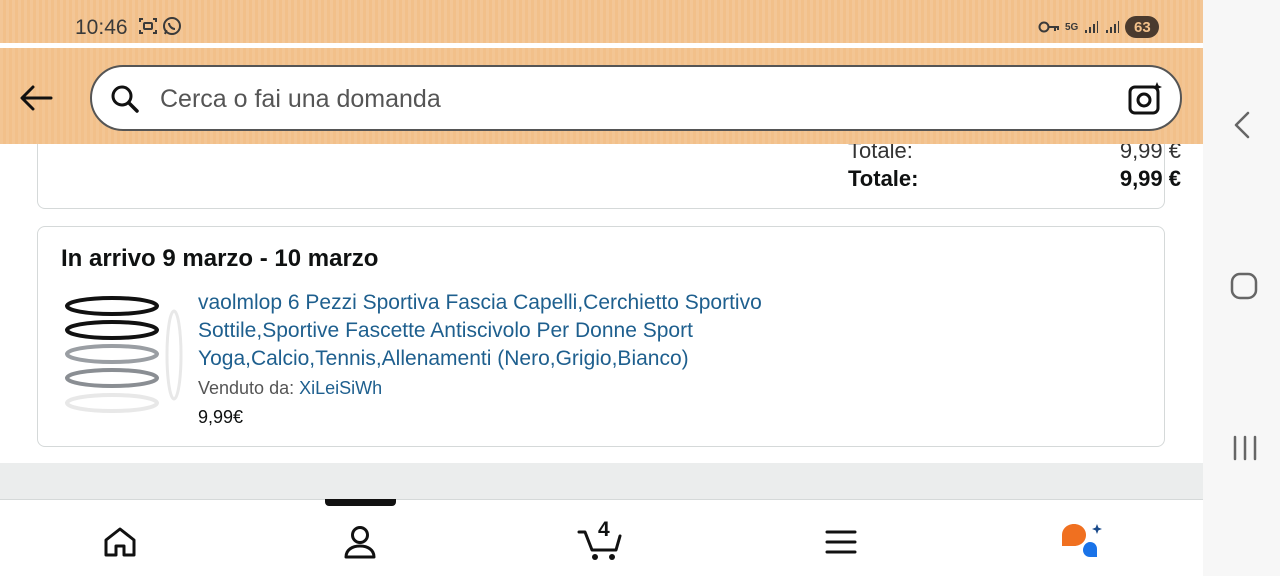  Describe the element at coordinates (160, 26) in the screenshot. I see `status-notification-icons` at that location.